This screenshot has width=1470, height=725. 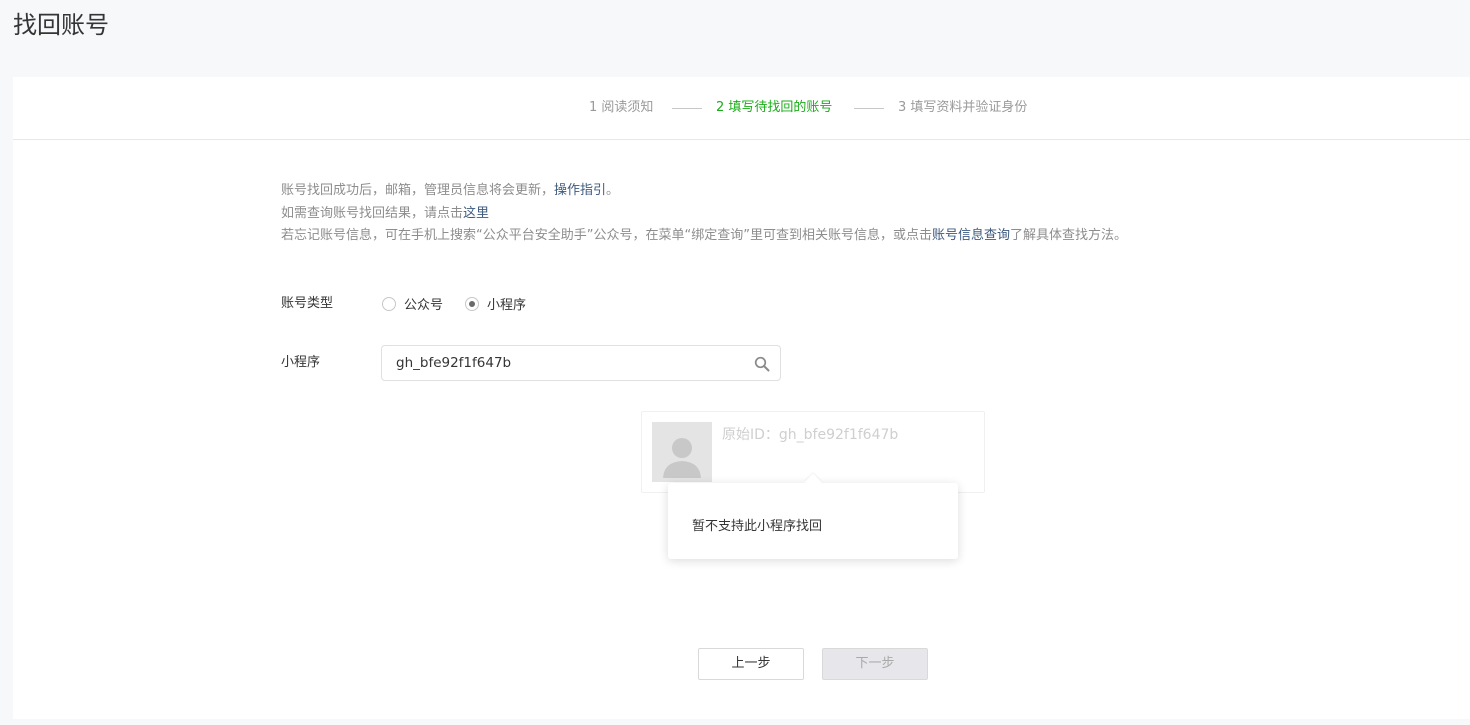 What do you see at coordinates (476, 213) in the screenshot?
I see `result-query-link: 这里` at bounding box center [476, 213].